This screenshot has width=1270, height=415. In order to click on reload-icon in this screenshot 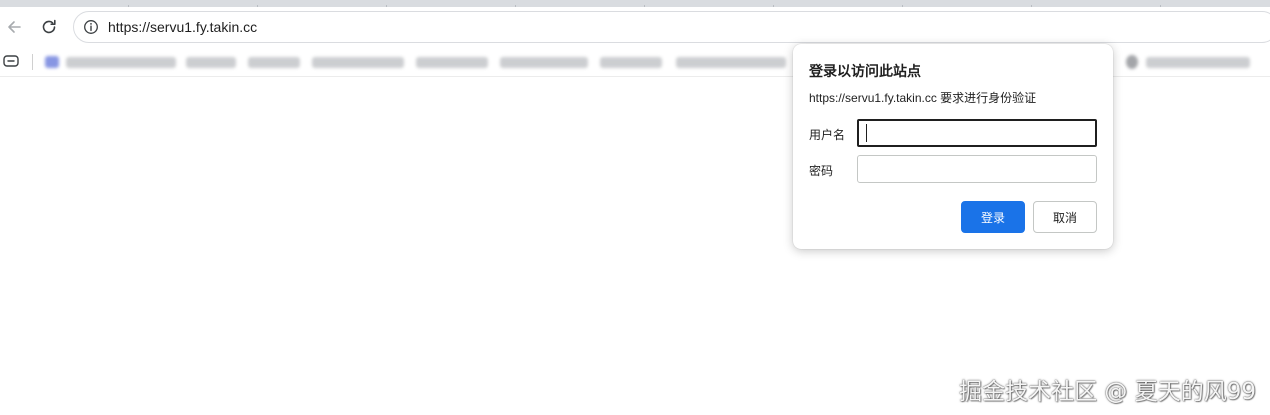, I will do `click(49, 26)`.